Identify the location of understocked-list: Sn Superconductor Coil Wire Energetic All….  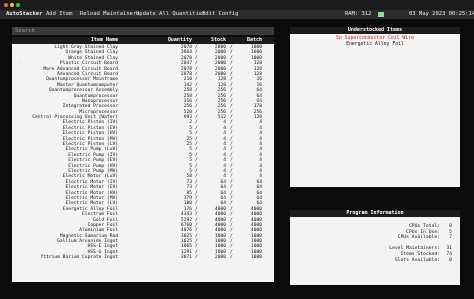
(375, 41).